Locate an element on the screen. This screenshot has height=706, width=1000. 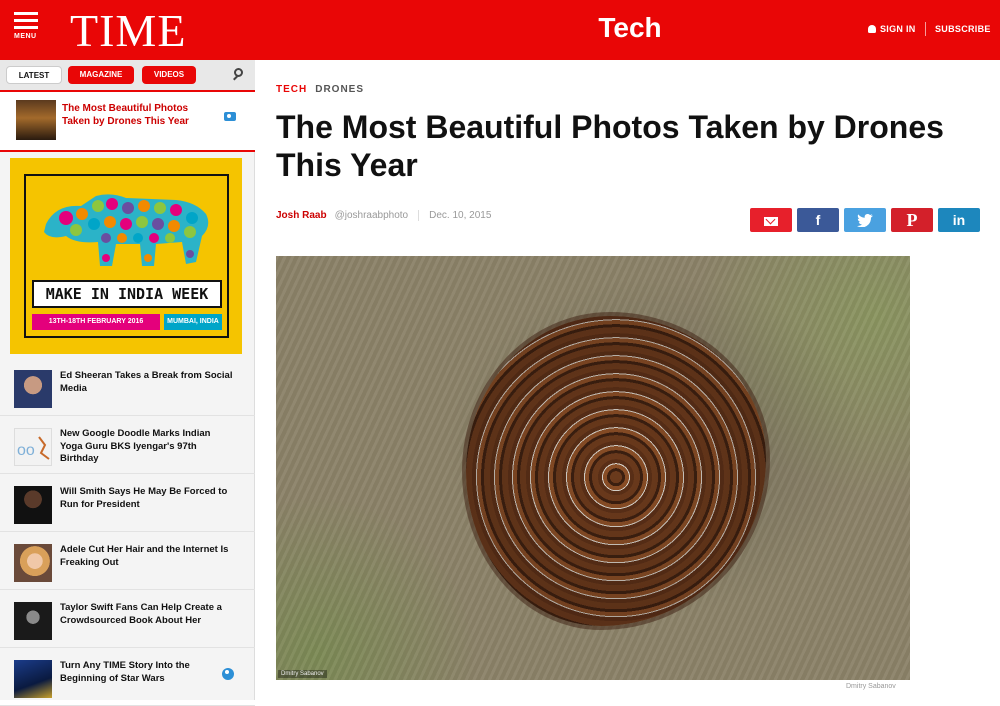
pinterest-icon: P is located at coordinates (912, 220).